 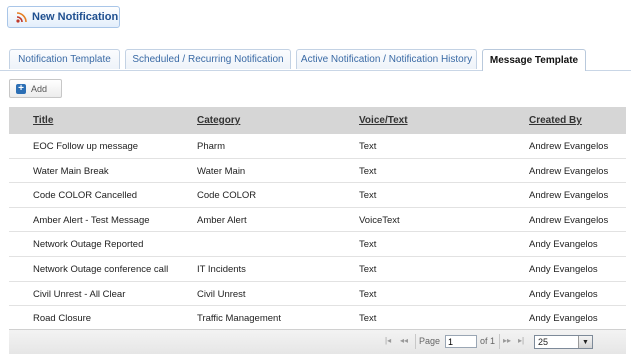 What do you see at coordinates (221, 294) in the screenshot?
I see `cell-category: Civil Unrest` at bounding box center [221, 294].